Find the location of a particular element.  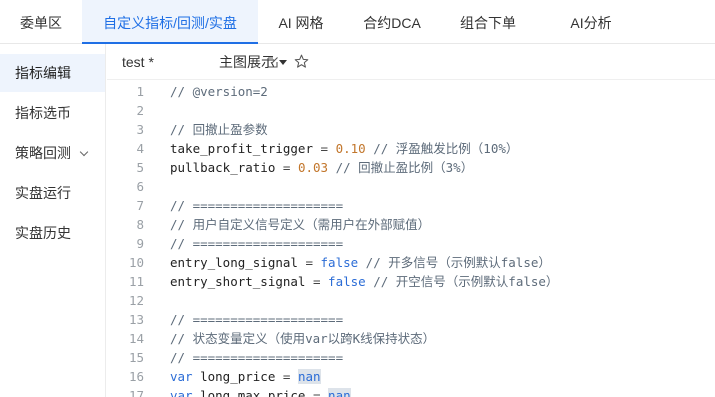

sidebar-item-label: 指标选币 is located at coordinates (43, 113).